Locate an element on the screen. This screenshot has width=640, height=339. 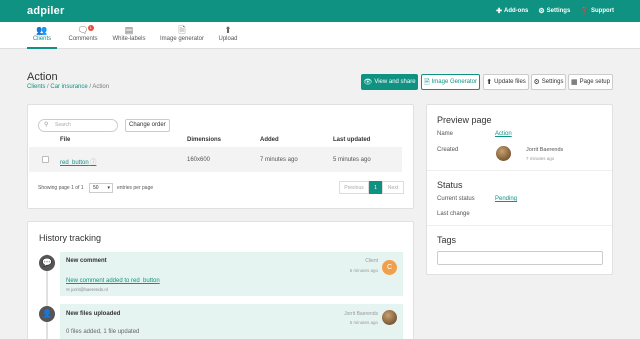
support-link: ❓ Support is located at coordinates (597, 11).